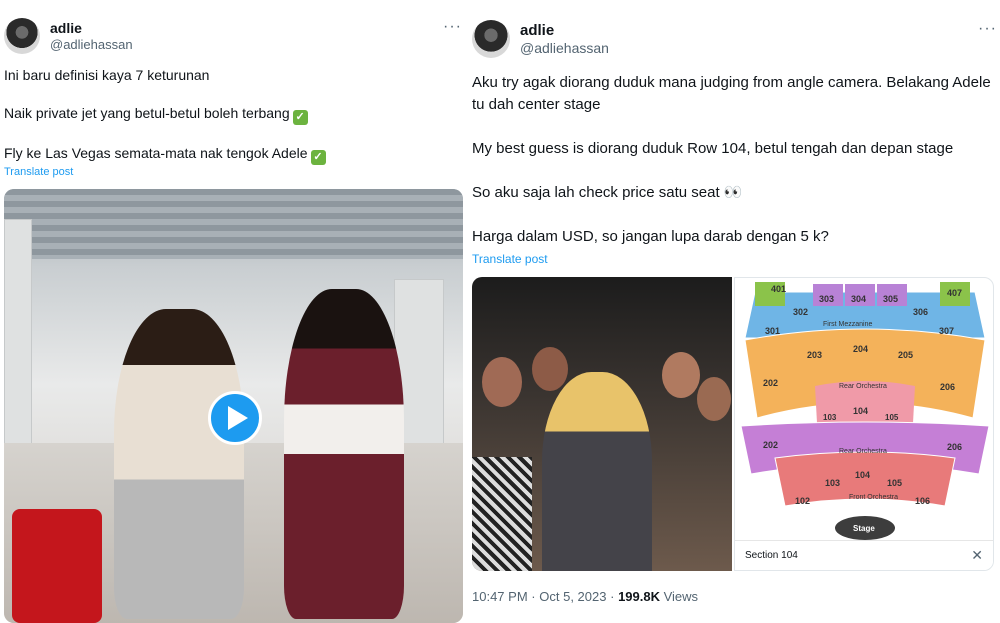  What do you see at coordinates (233, 224) in the screenshot?
I see `airport-ceiling` at bounding box center [233, 224].